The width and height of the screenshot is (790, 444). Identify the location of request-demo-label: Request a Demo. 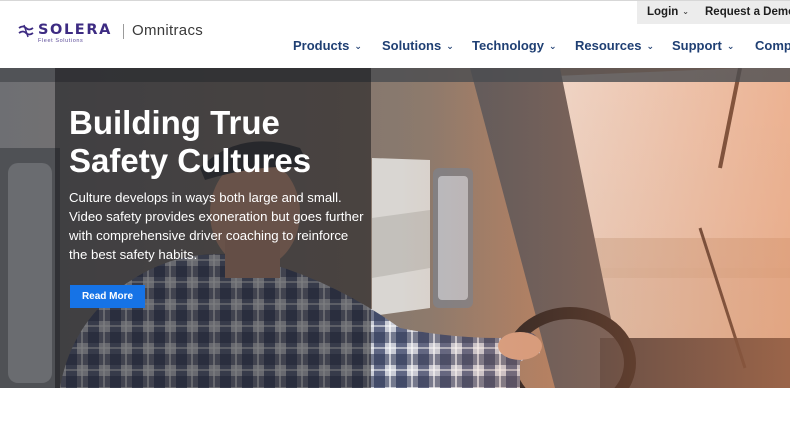
(747, 12).